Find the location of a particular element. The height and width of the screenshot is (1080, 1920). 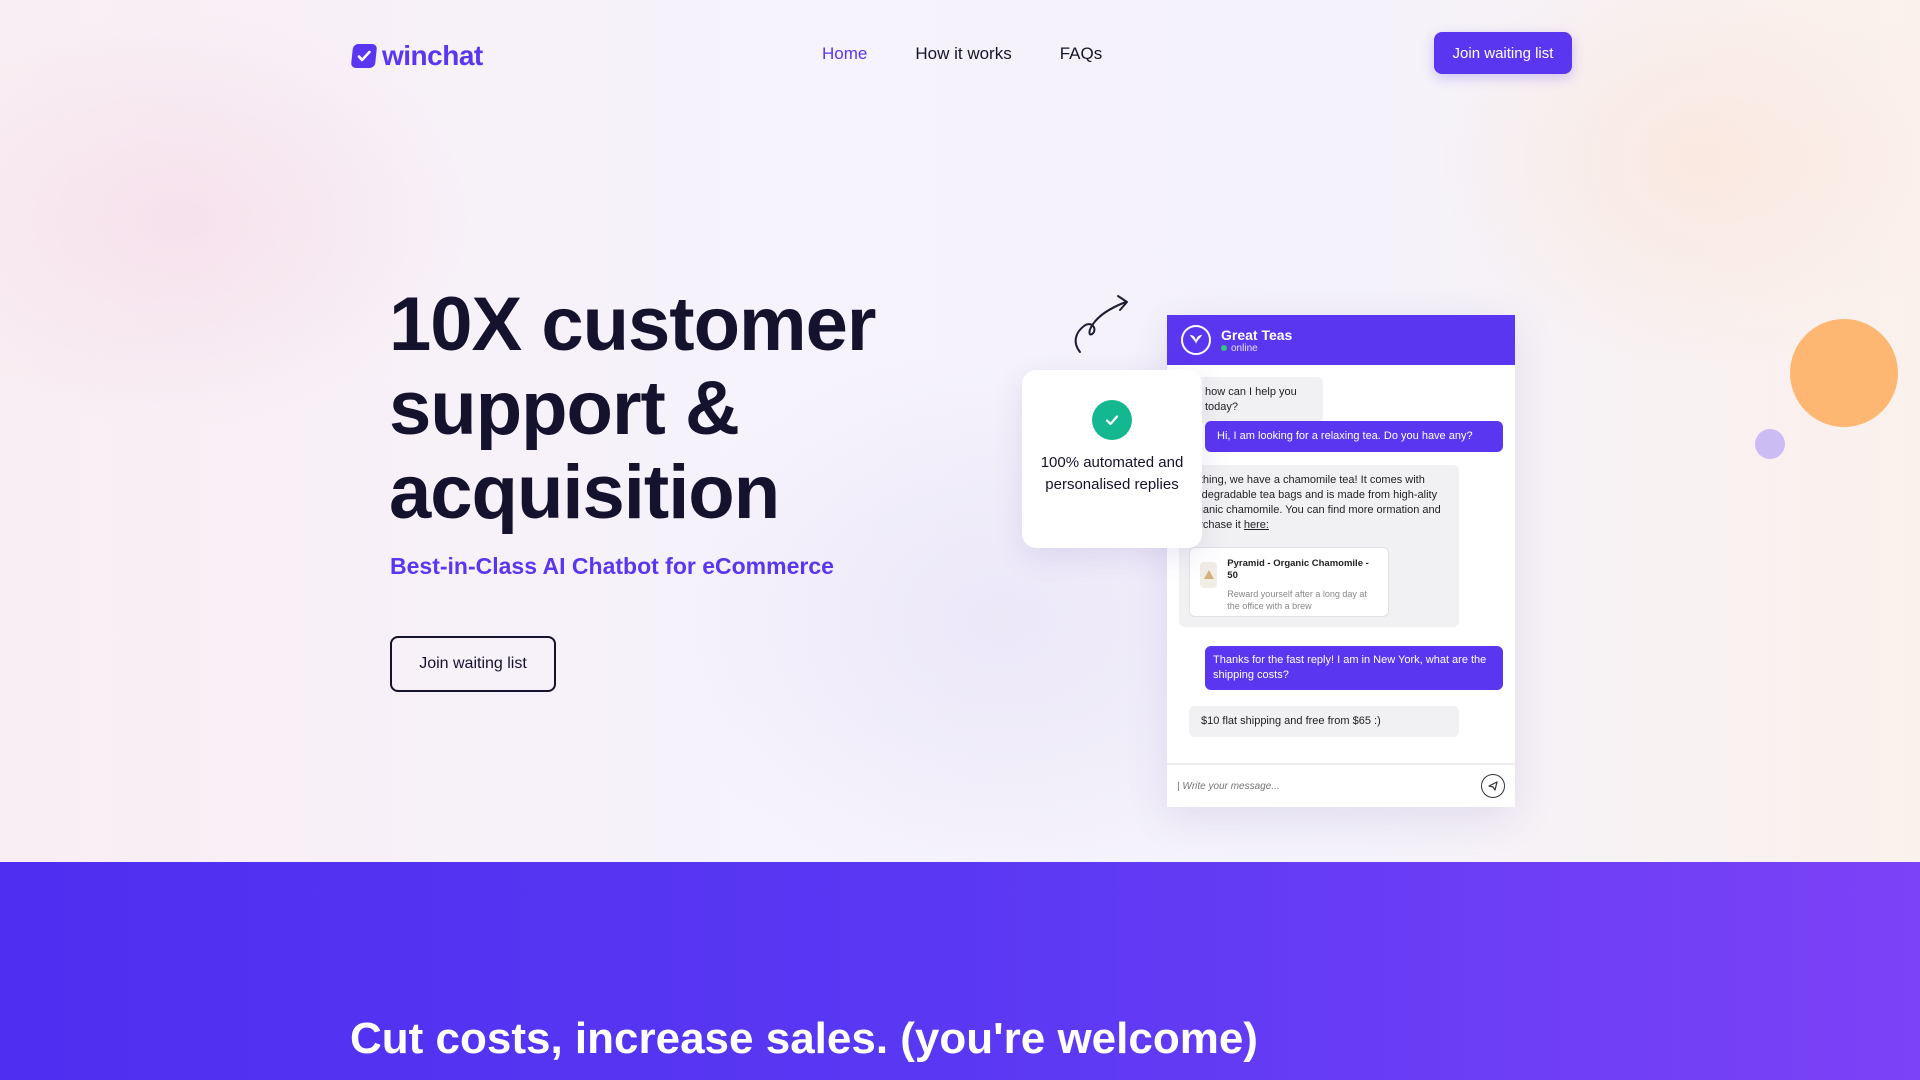

logo-text: winchat is located at coordinates (432, 55).